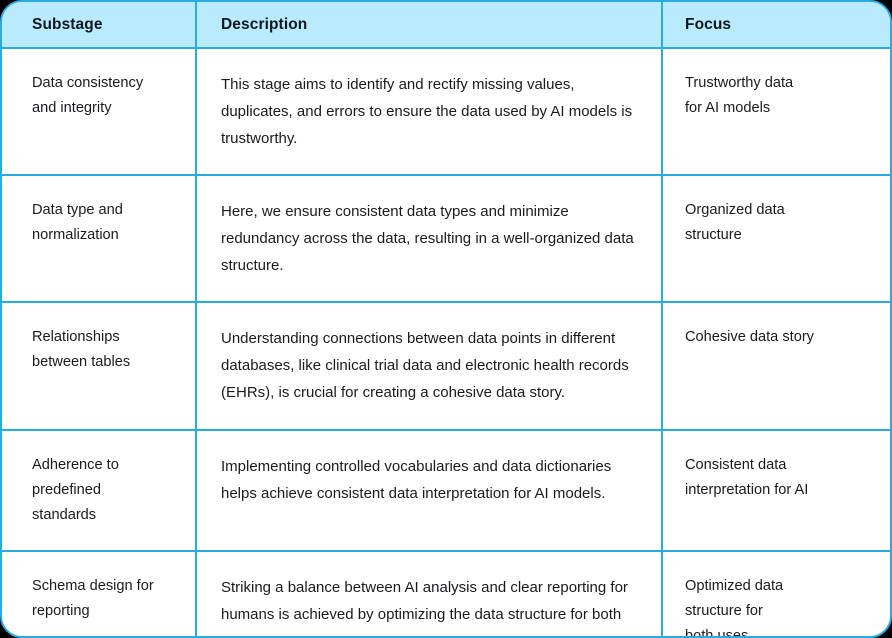 Image resolution: width=892 pixels, height=638 pixels. I want to click on cell-substage-text: Relationships between tables, so click(81, 349).